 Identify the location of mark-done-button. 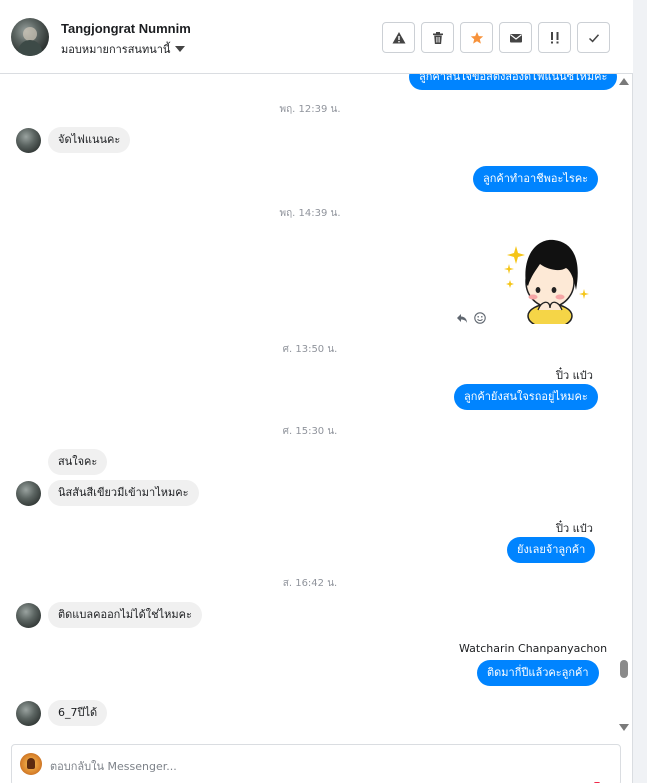
(593, 37).